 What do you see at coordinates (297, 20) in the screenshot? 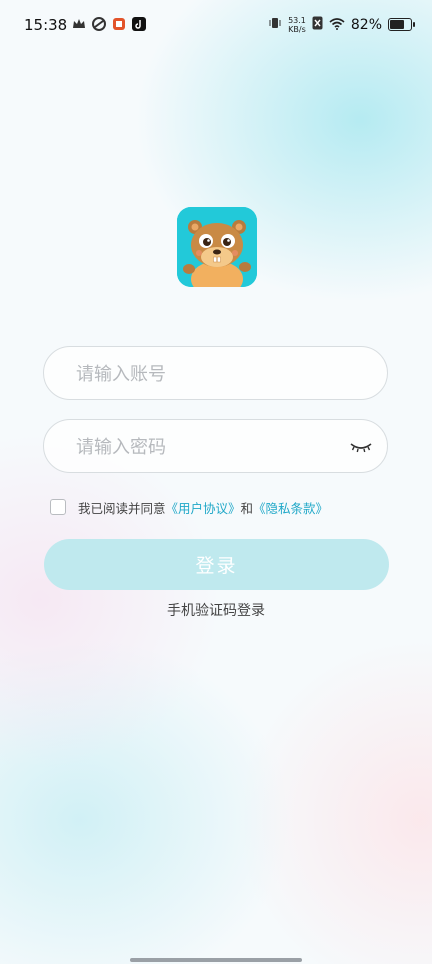
I see `net-speed-value: 53.1` at bounding box center [297, 20].